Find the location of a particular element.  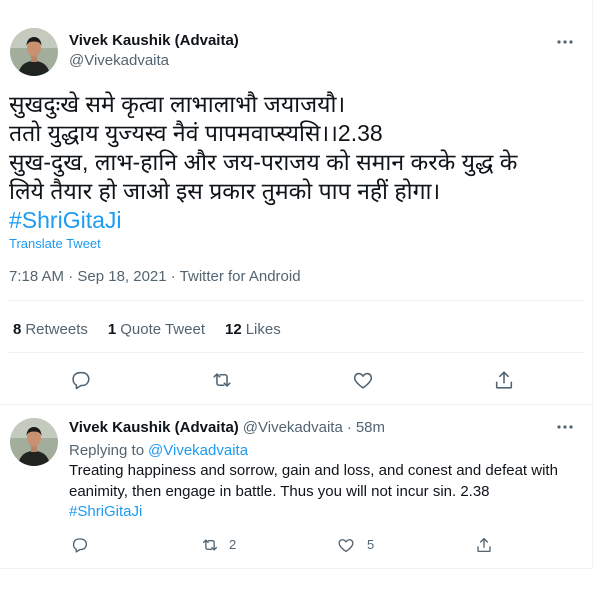

reply-more-options-button is located at coordinates (565, 427).